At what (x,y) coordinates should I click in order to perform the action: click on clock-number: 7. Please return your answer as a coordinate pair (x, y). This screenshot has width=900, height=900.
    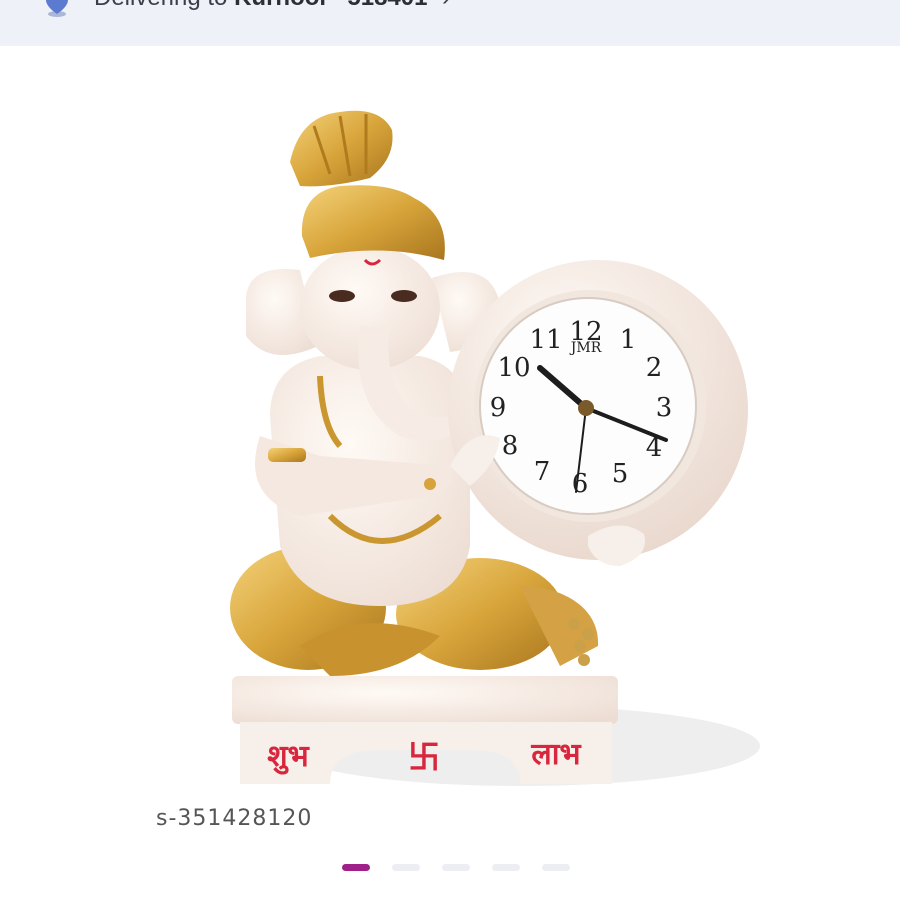
    Looking at the image, I should click on (542, 472).